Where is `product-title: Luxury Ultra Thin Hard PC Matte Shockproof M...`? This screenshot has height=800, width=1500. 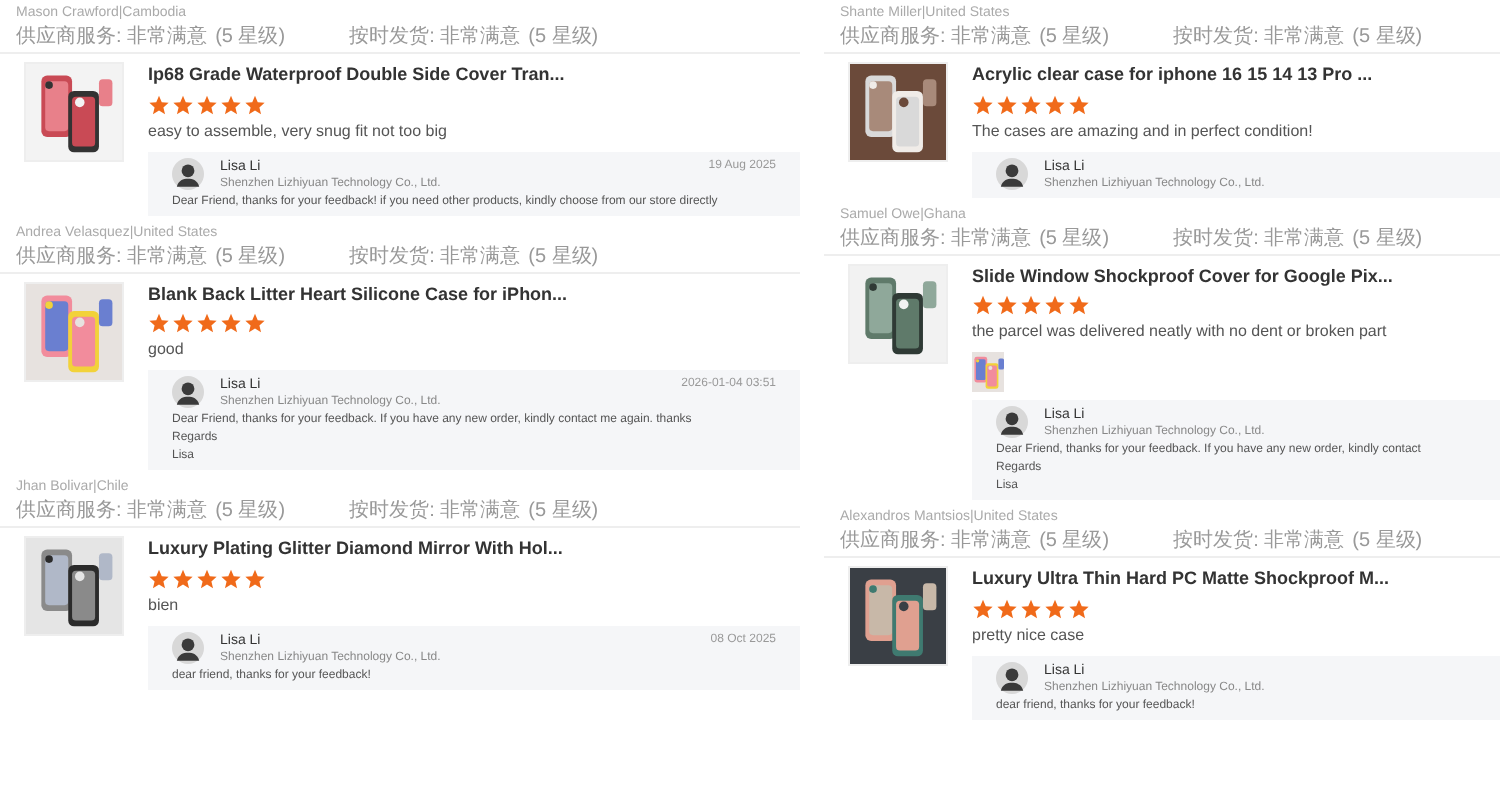 product-title: Luxury Ultra Thin Hard PC Matte Shockproof M... is located at coordinates (1236, 579).